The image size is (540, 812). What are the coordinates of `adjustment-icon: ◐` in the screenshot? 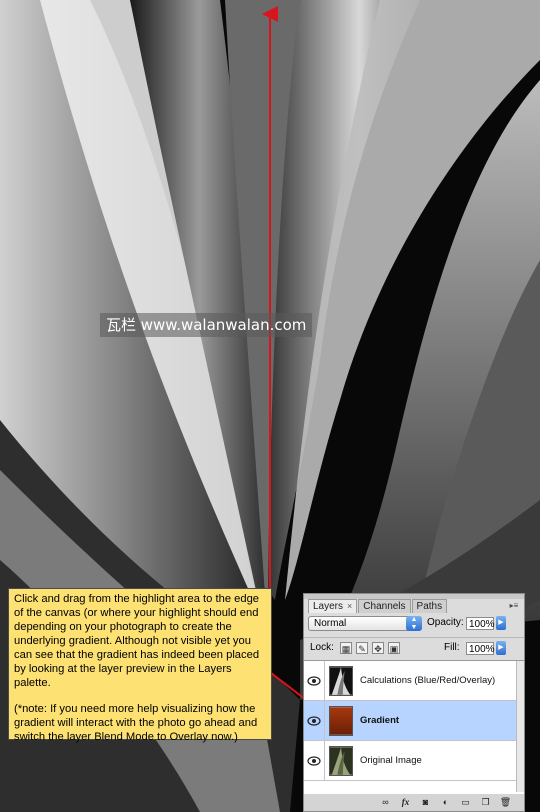 It's located at (445, 802).